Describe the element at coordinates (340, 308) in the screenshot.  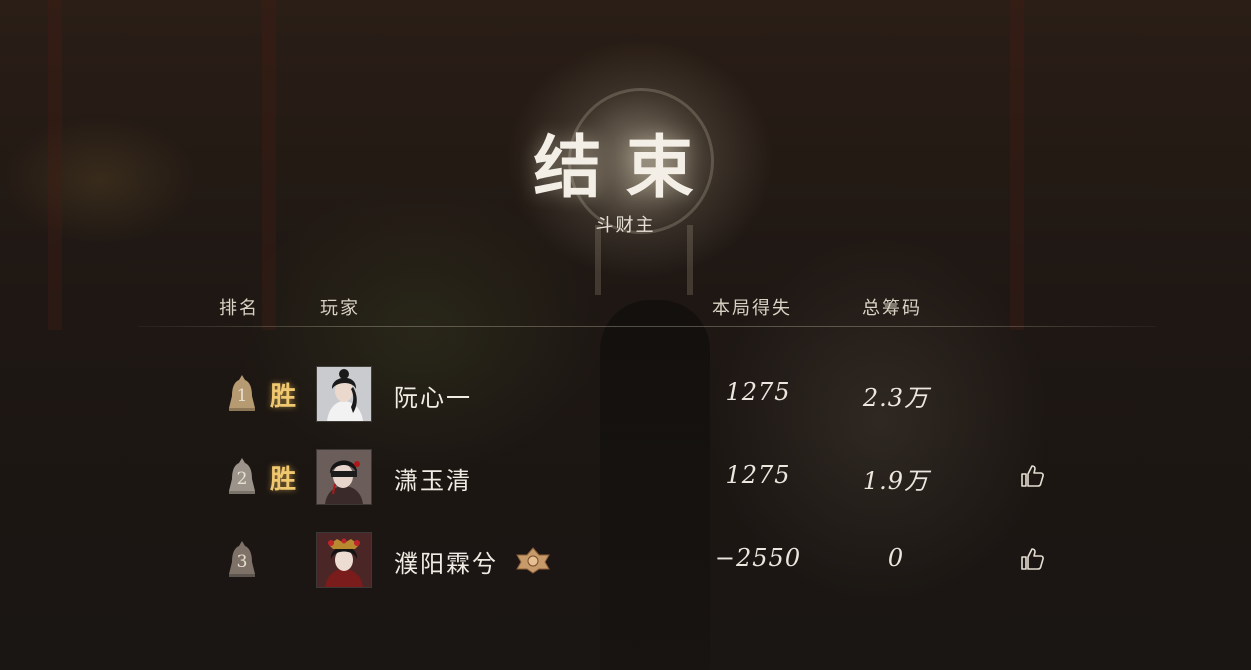
I see `column-header-player: 玩家` at that location.